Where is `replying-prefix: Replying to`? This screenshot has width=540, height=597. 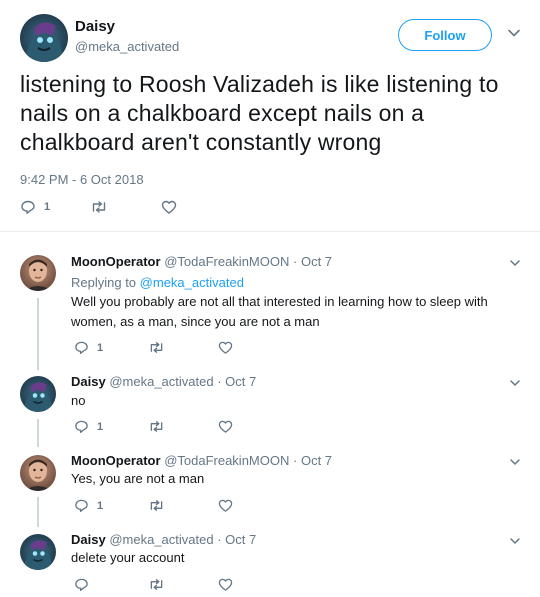
replying-prefix: Replying to is located at coordinates (104, 282).